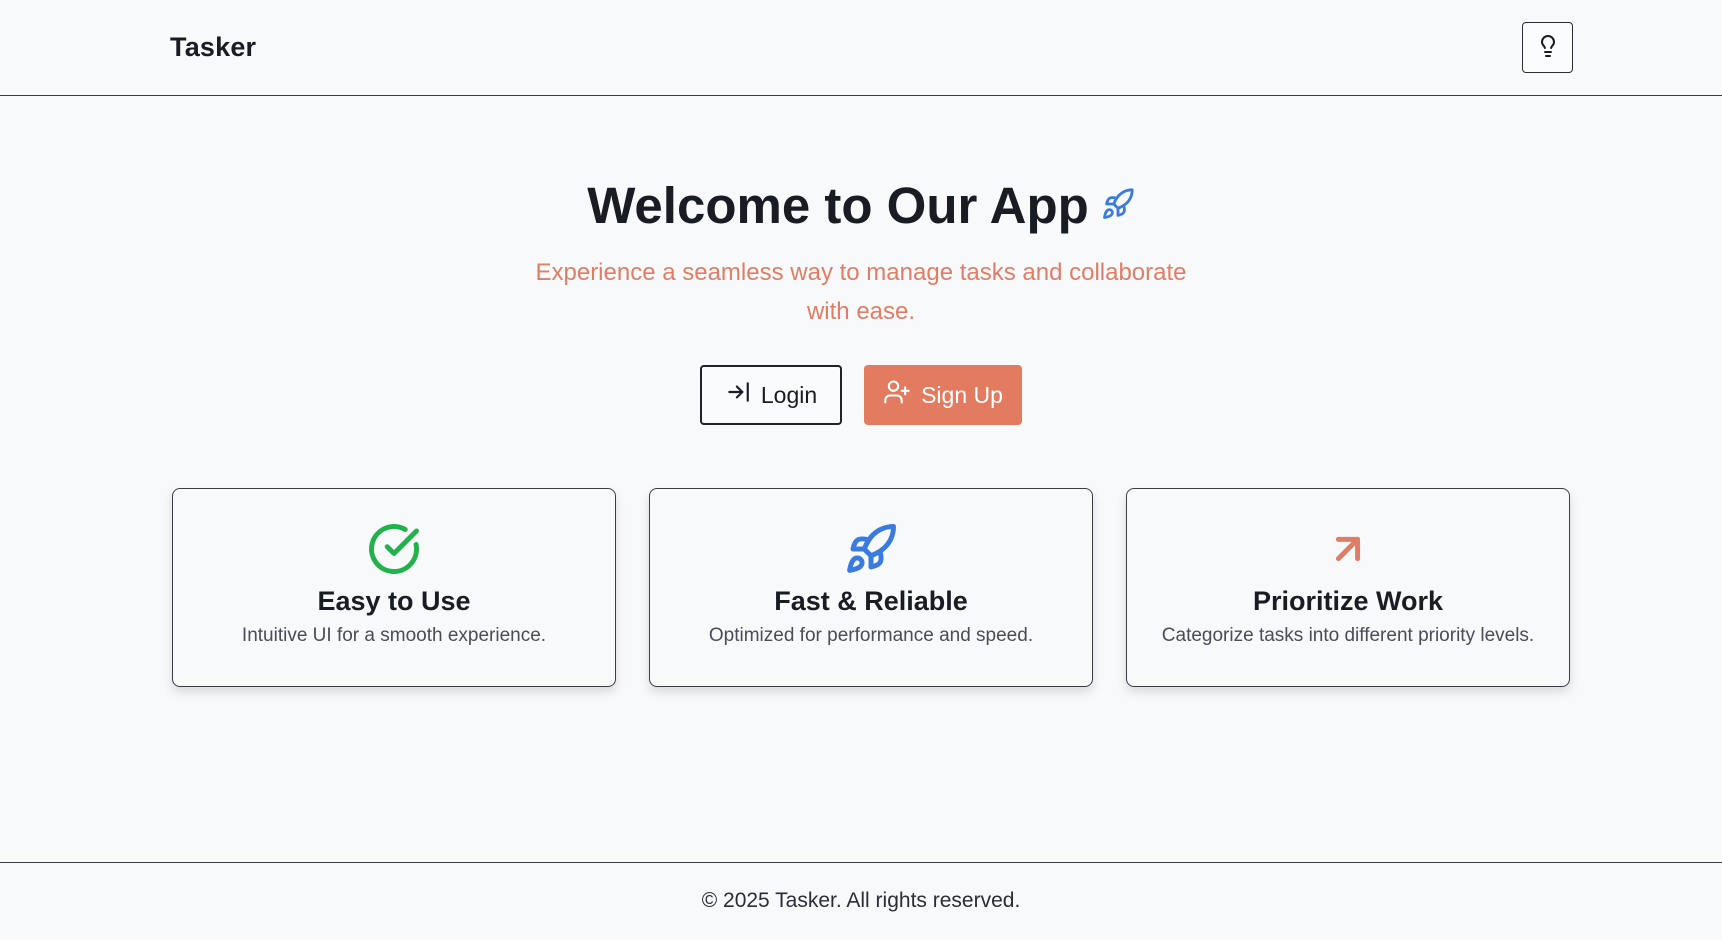 The width and height of the screenshot is (1722, 940). I want to click on signup-button: Sign Up, so click(943, 395).